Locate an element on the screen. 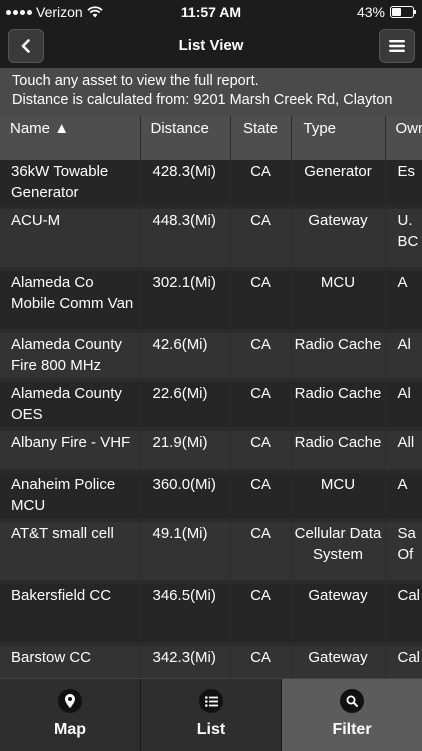 This screenshot has width=422, height=751. cell-owner: All is located at coordinates (403, 450).